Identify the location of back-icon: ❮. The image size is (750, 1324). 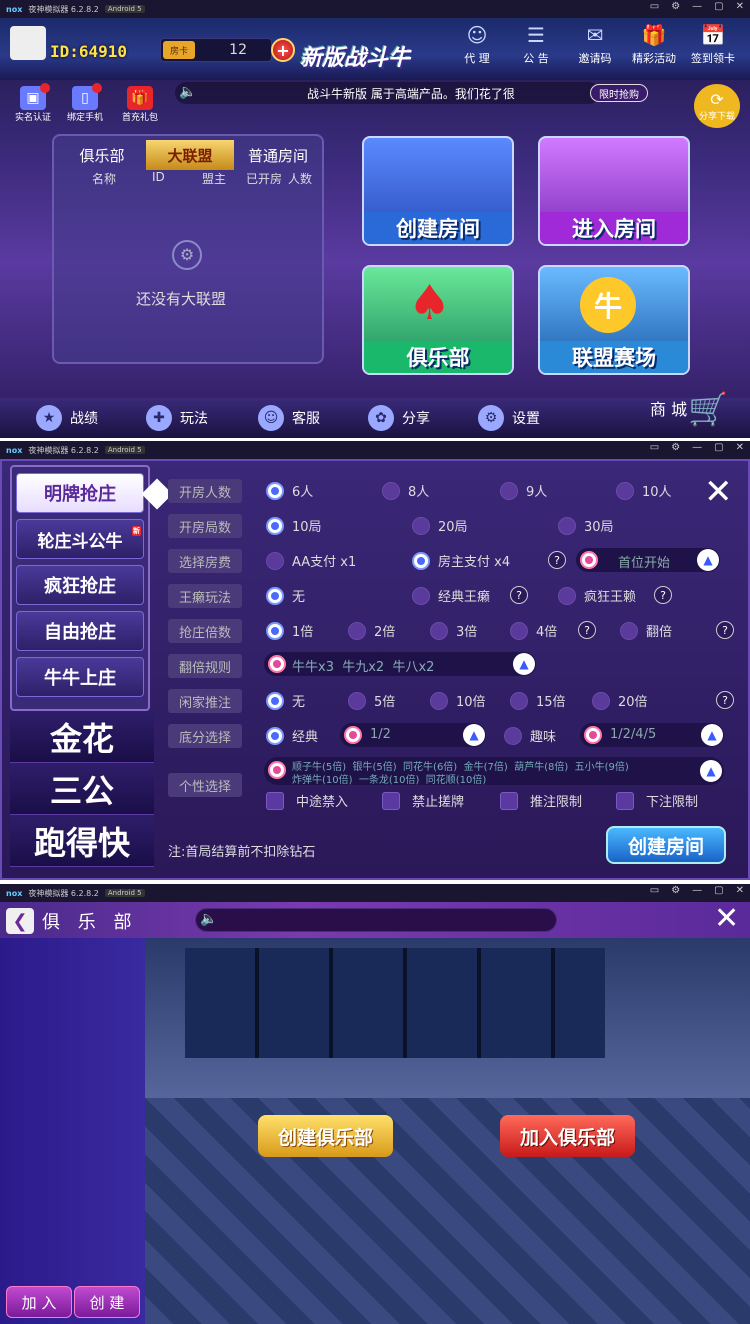
(20, 921).